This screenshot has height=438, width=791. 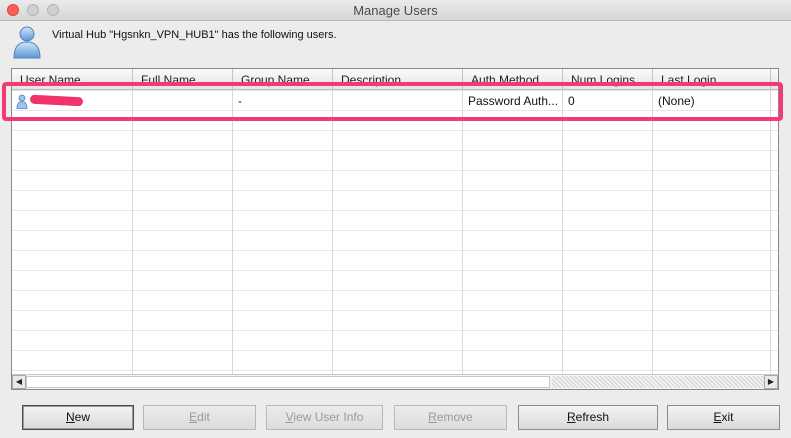 What do you see at coordinates (288, 382) in the screenshot?
I see `scrollbar-thumb` at bounding box center [288, 382].